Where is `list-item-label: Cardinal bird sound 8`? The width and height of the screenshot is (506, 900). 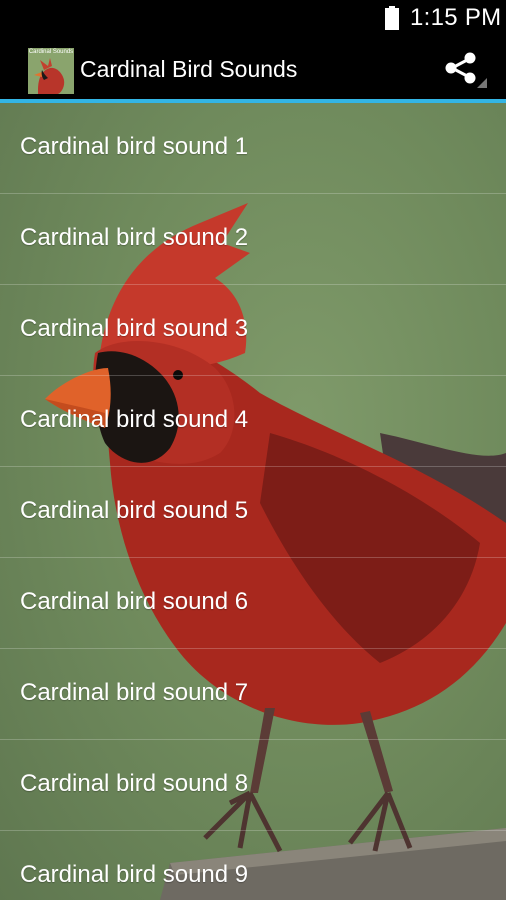 list-item-label: Cardinal bird sound 8 is located at coordinates (134, 783).